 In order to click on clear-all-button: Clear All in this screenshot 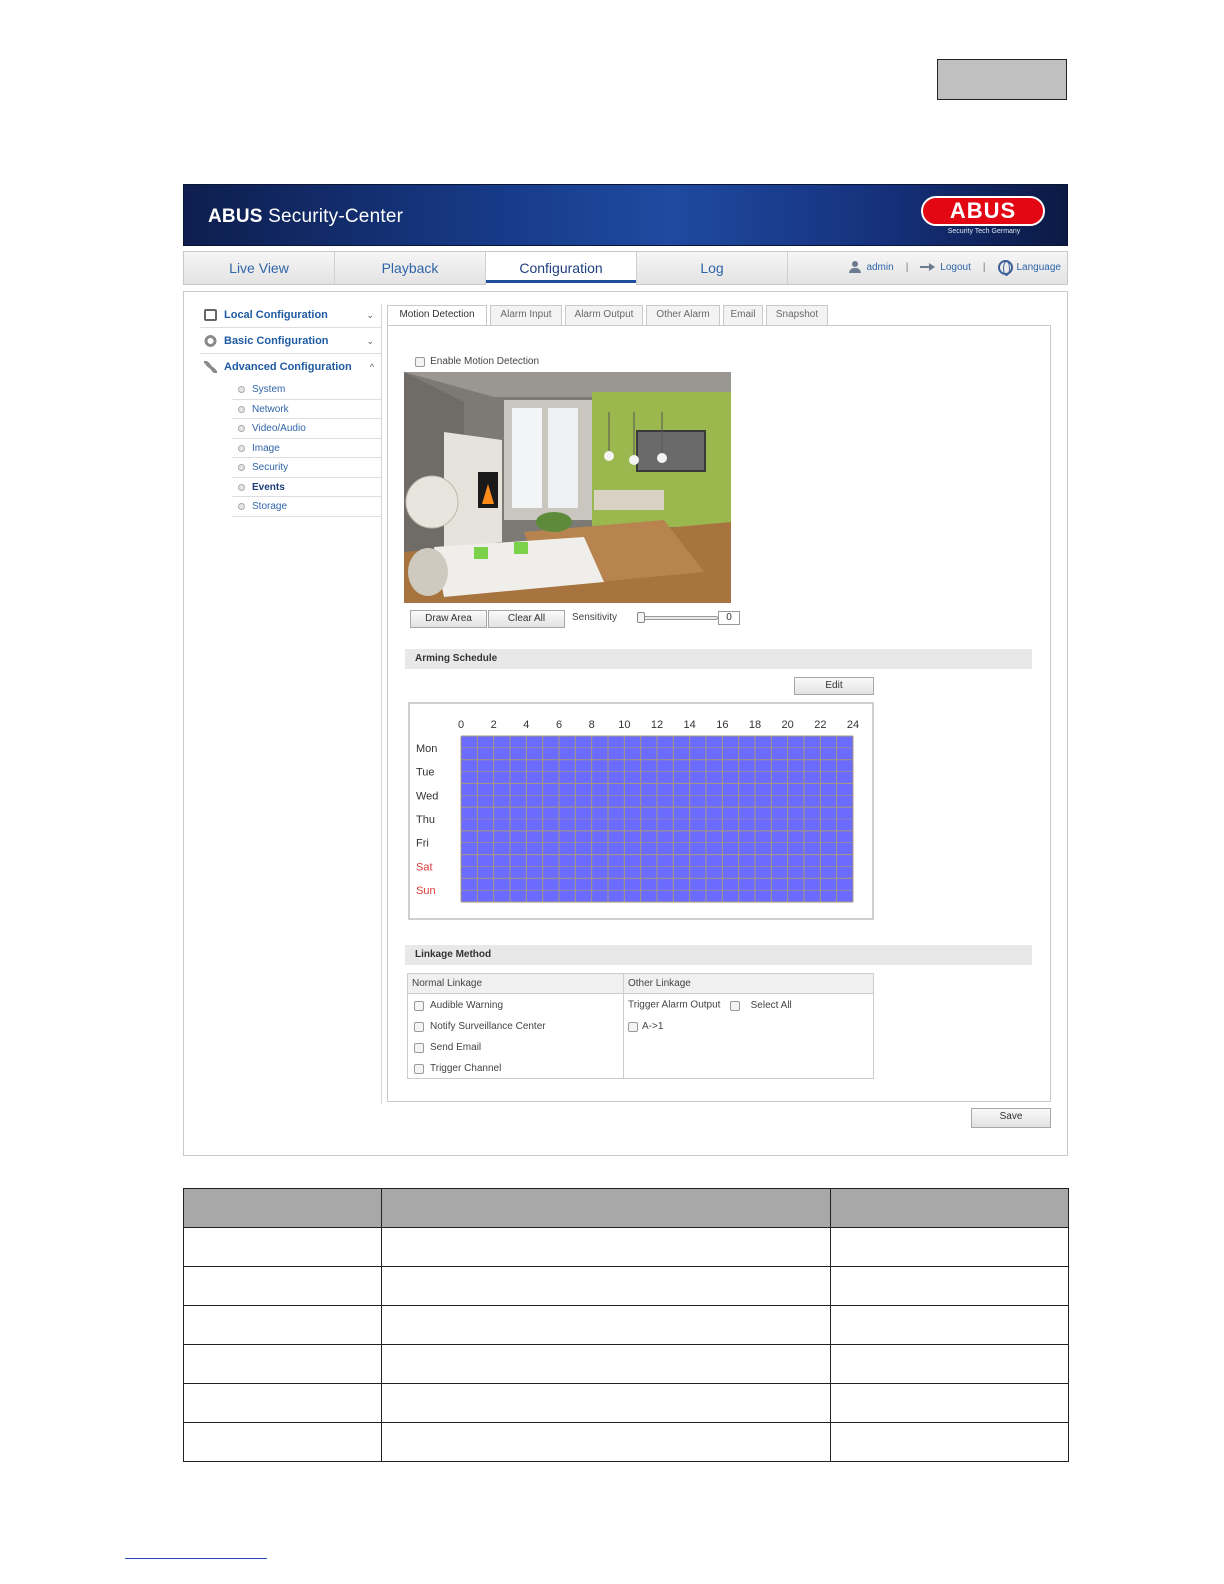, I will do `click(526, 619)`.